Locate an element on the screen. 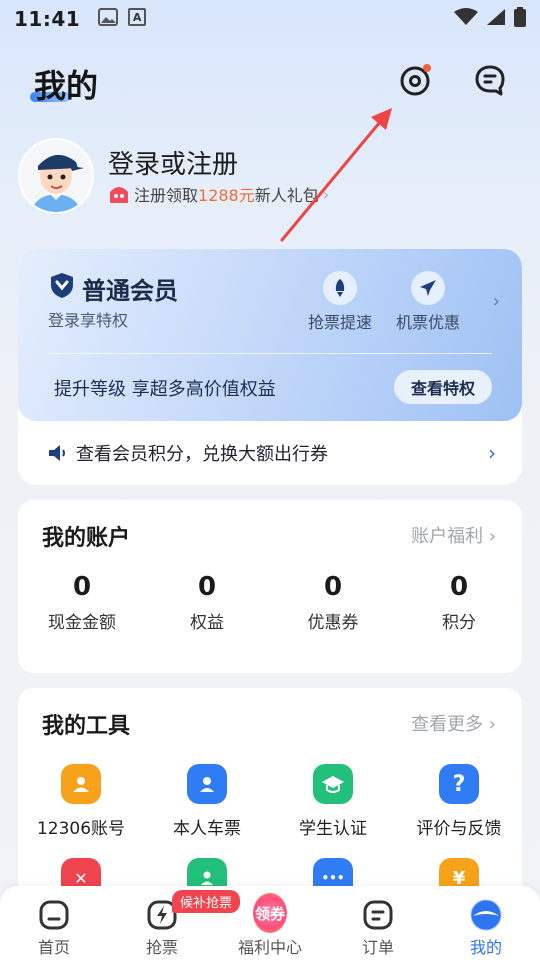 The width and height of the screenshot is (540, 960). nav-label: 福利中心 is located at coordinates (269, 947).